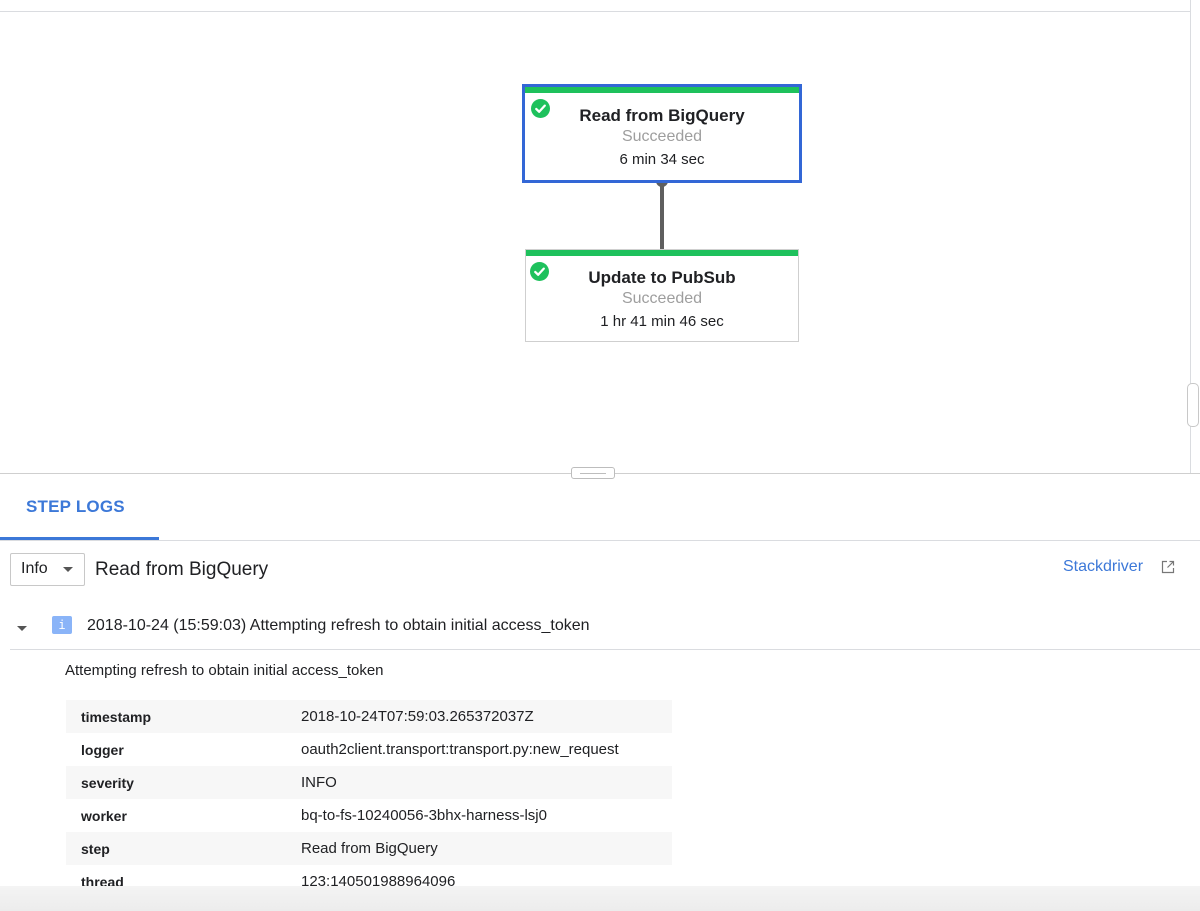 This screenshot has width=1200, height=911. I want to click on field-value: Read from BigQuery, so click(486, 848).